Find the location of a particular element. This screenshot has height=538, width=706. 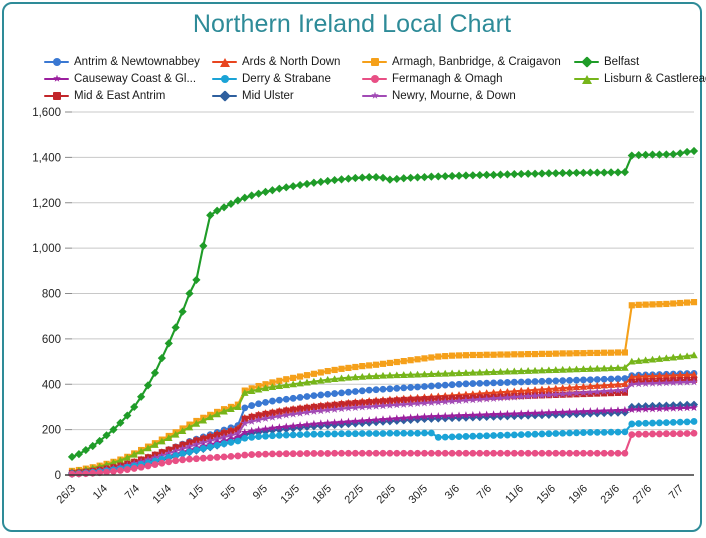

legend-item: Ards & North Down is located at coordinates (287, 61).